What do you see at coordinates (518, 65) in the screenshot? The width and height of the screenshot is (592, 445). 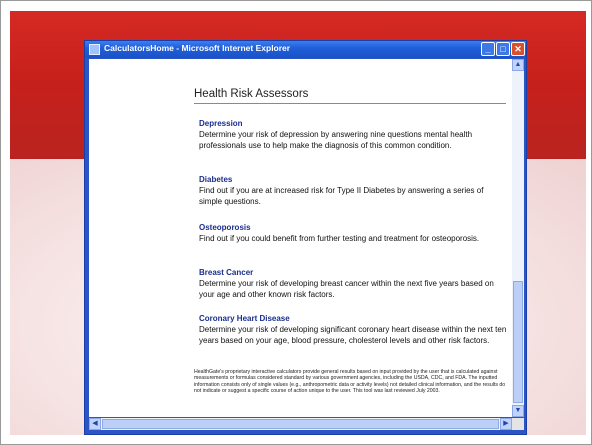 I see `scroll-up-icon: ▲` at bounding box center [518, 65].